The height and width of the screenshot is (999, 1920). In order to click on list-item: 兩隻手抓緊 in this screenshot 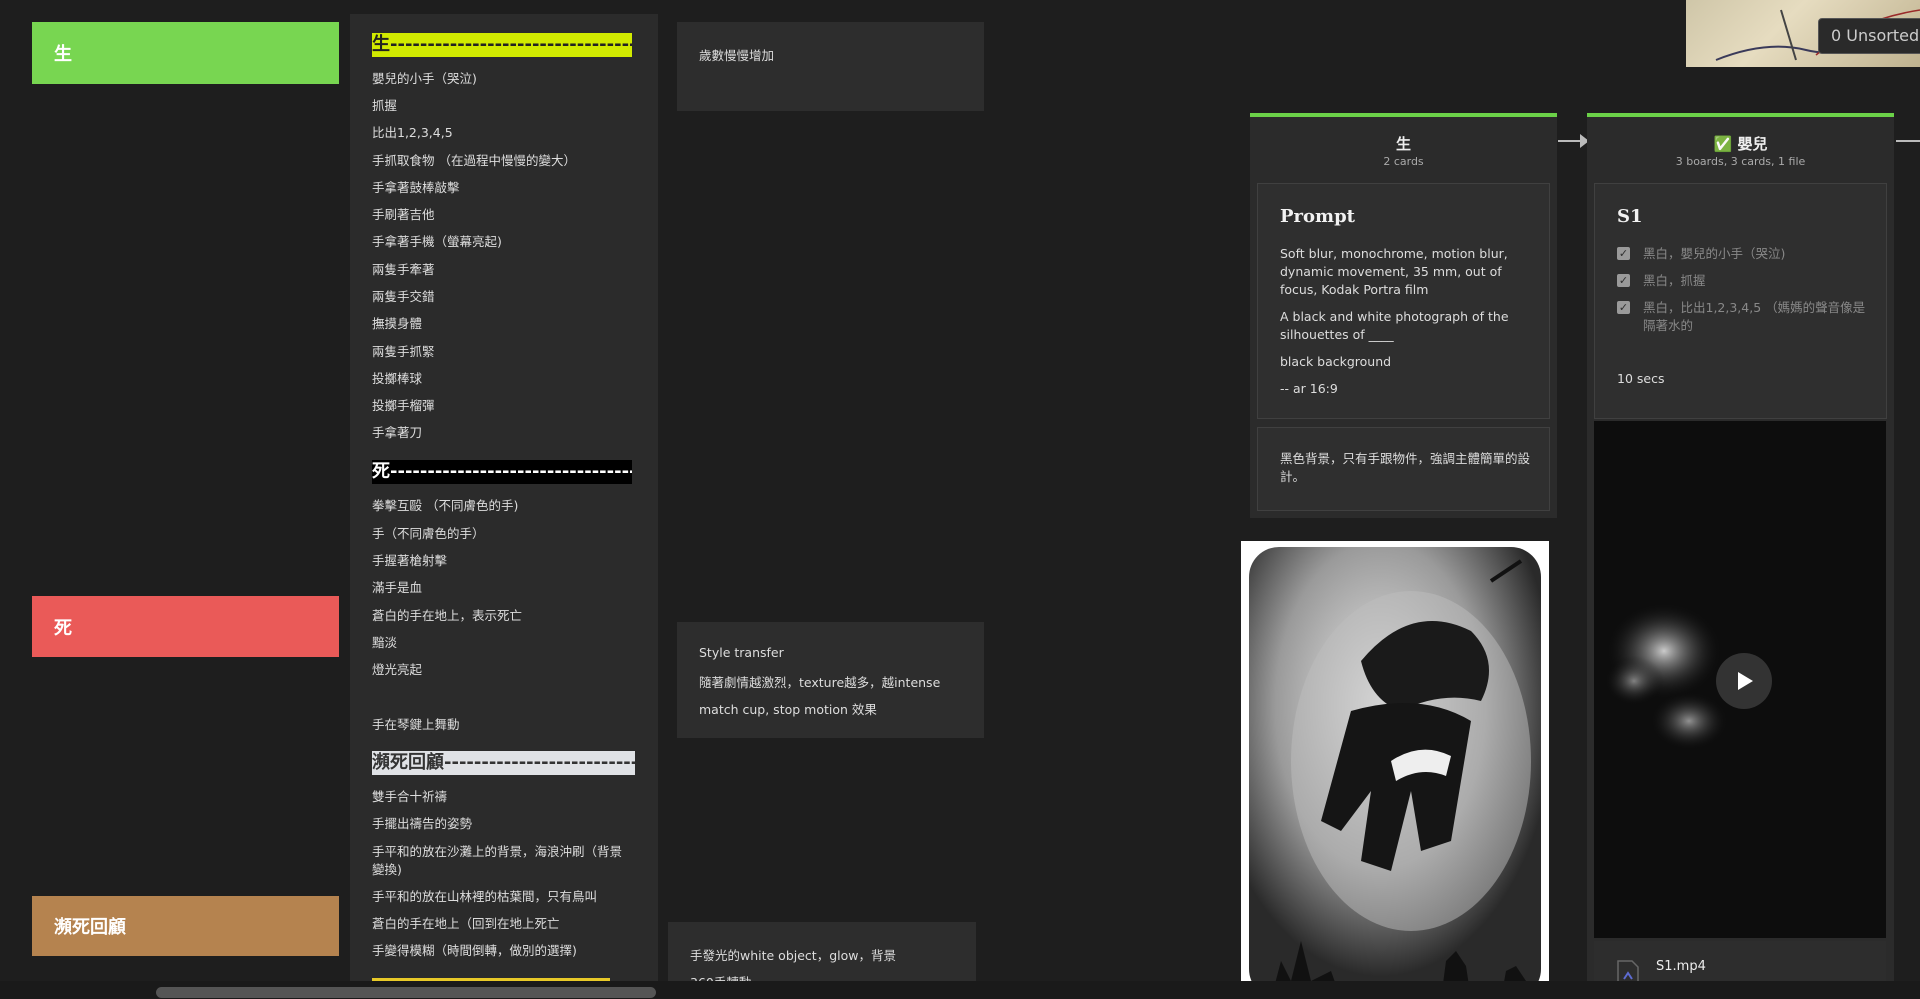, I will do `click(403, 351)`.